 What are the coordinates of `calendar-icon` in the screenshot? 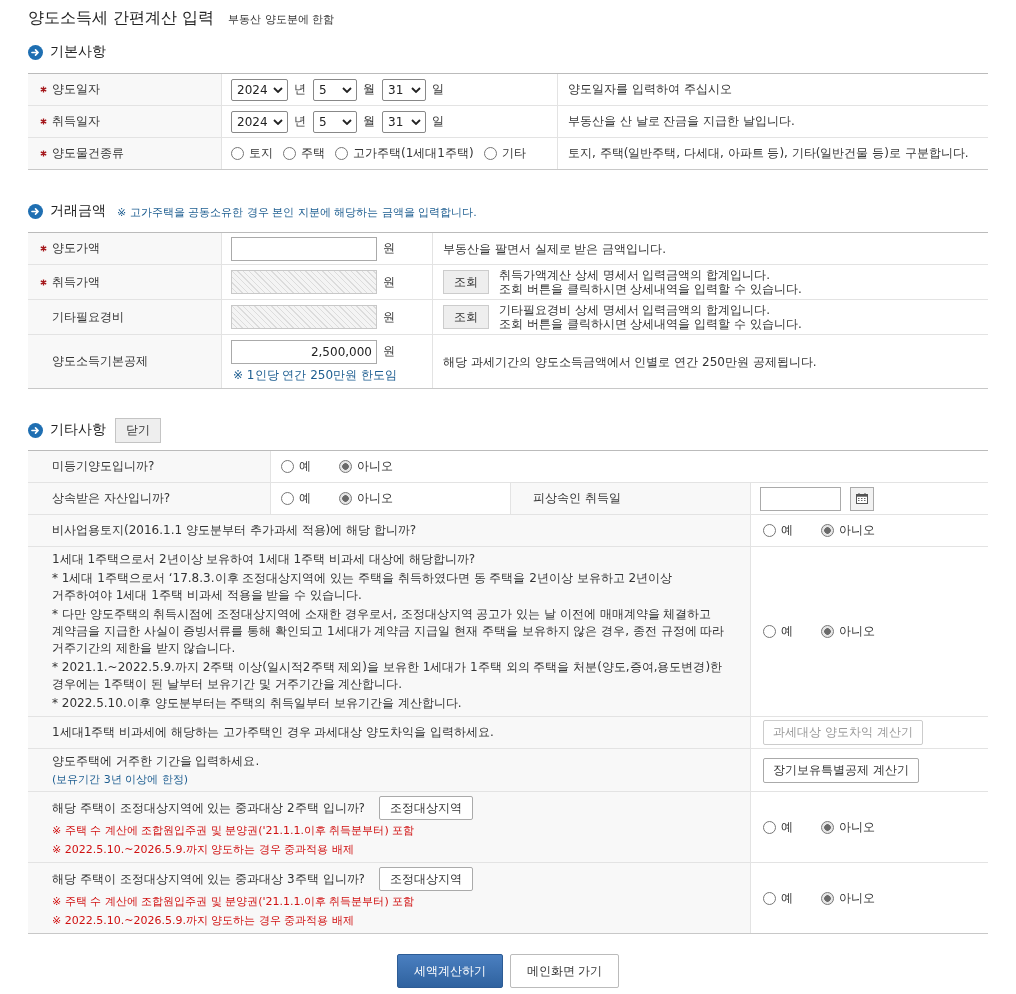 It's located at (862, 498).